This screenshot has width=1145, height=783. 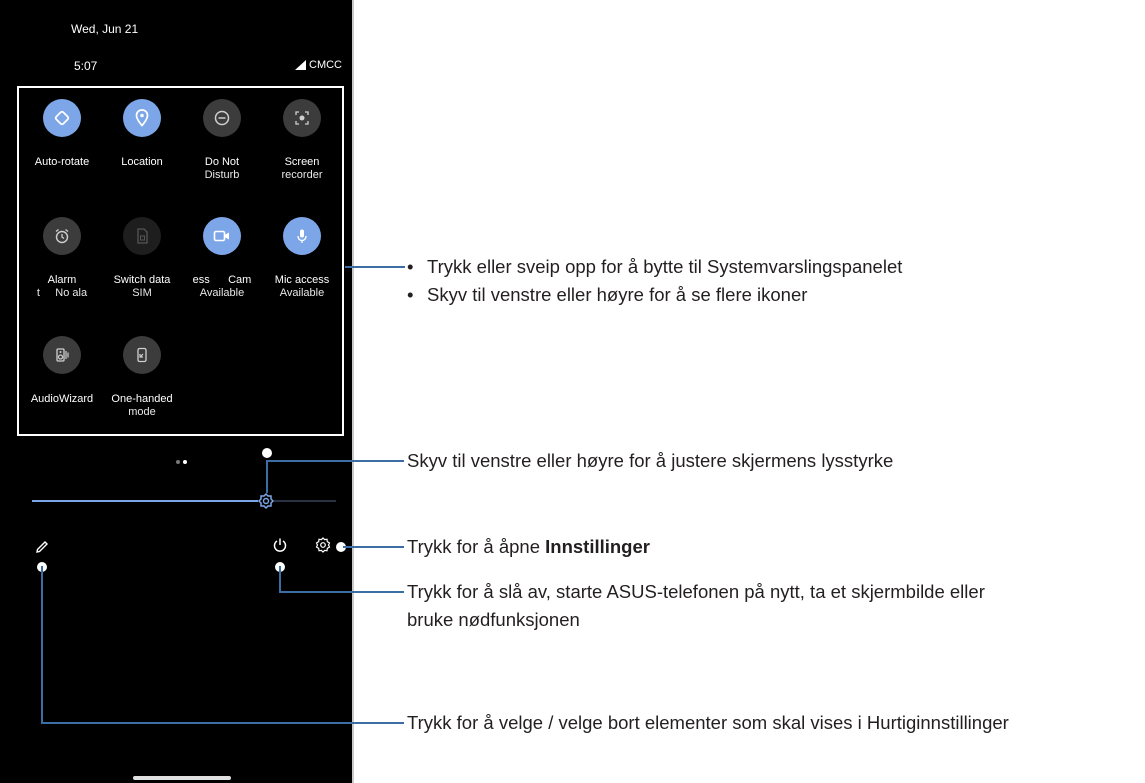 What do you see at coordinates (178, 462) in the screenshot?
I see `page-dot` at bounding box center [178, 462].